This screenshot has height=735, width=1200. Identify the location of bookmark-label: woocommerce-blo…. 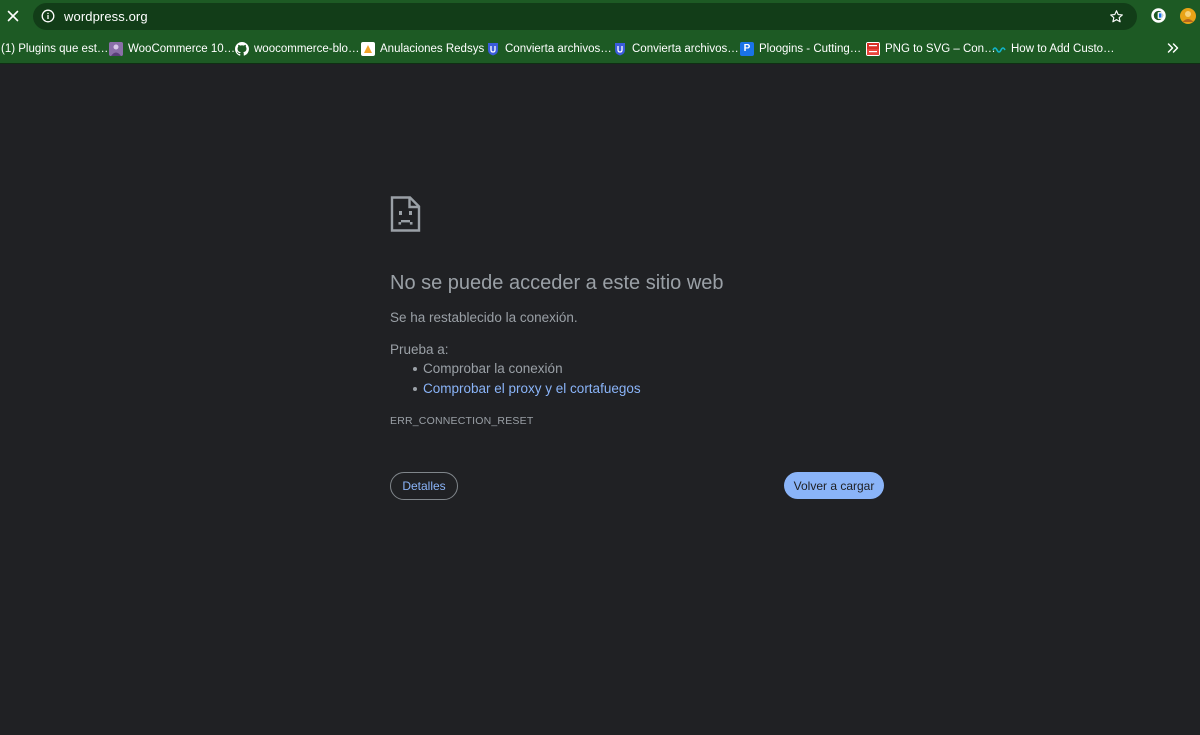
(307, 49).